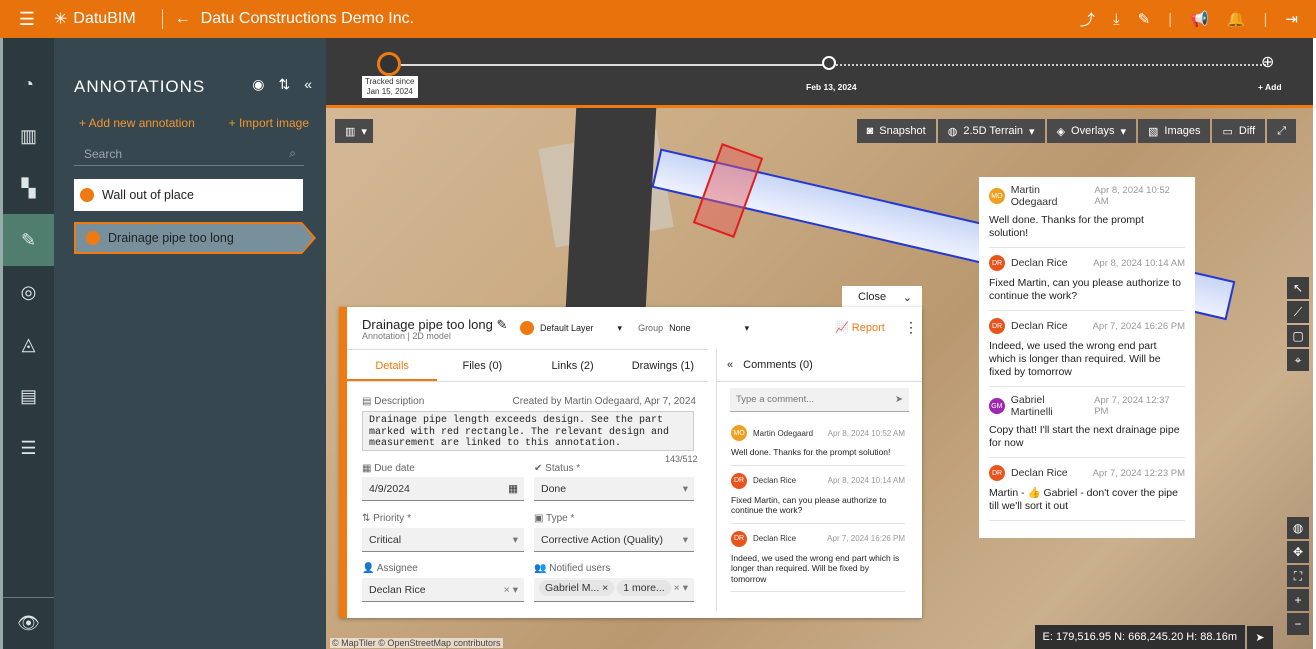 The image size is (1316, 649). What do you see at coordinates (389, 64) in the screenshot?
I see `timeline-tracked-marker` at bounding box center [389, 64].